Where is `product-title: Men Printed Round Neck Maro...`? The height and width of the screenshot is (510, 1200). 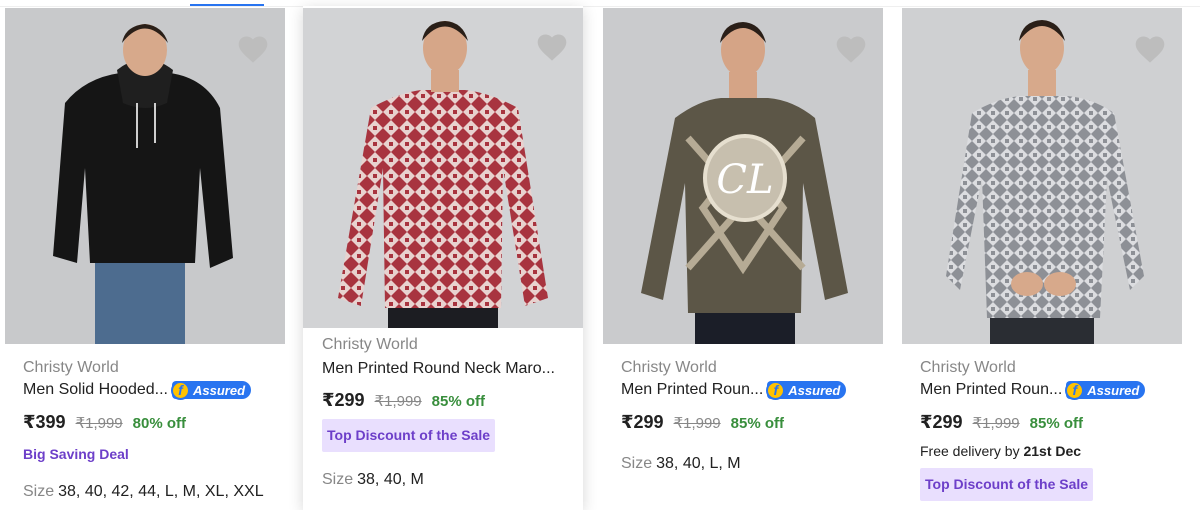 product-title: Men Printed Round Neck Maro... is located at coordinates (438, 369).